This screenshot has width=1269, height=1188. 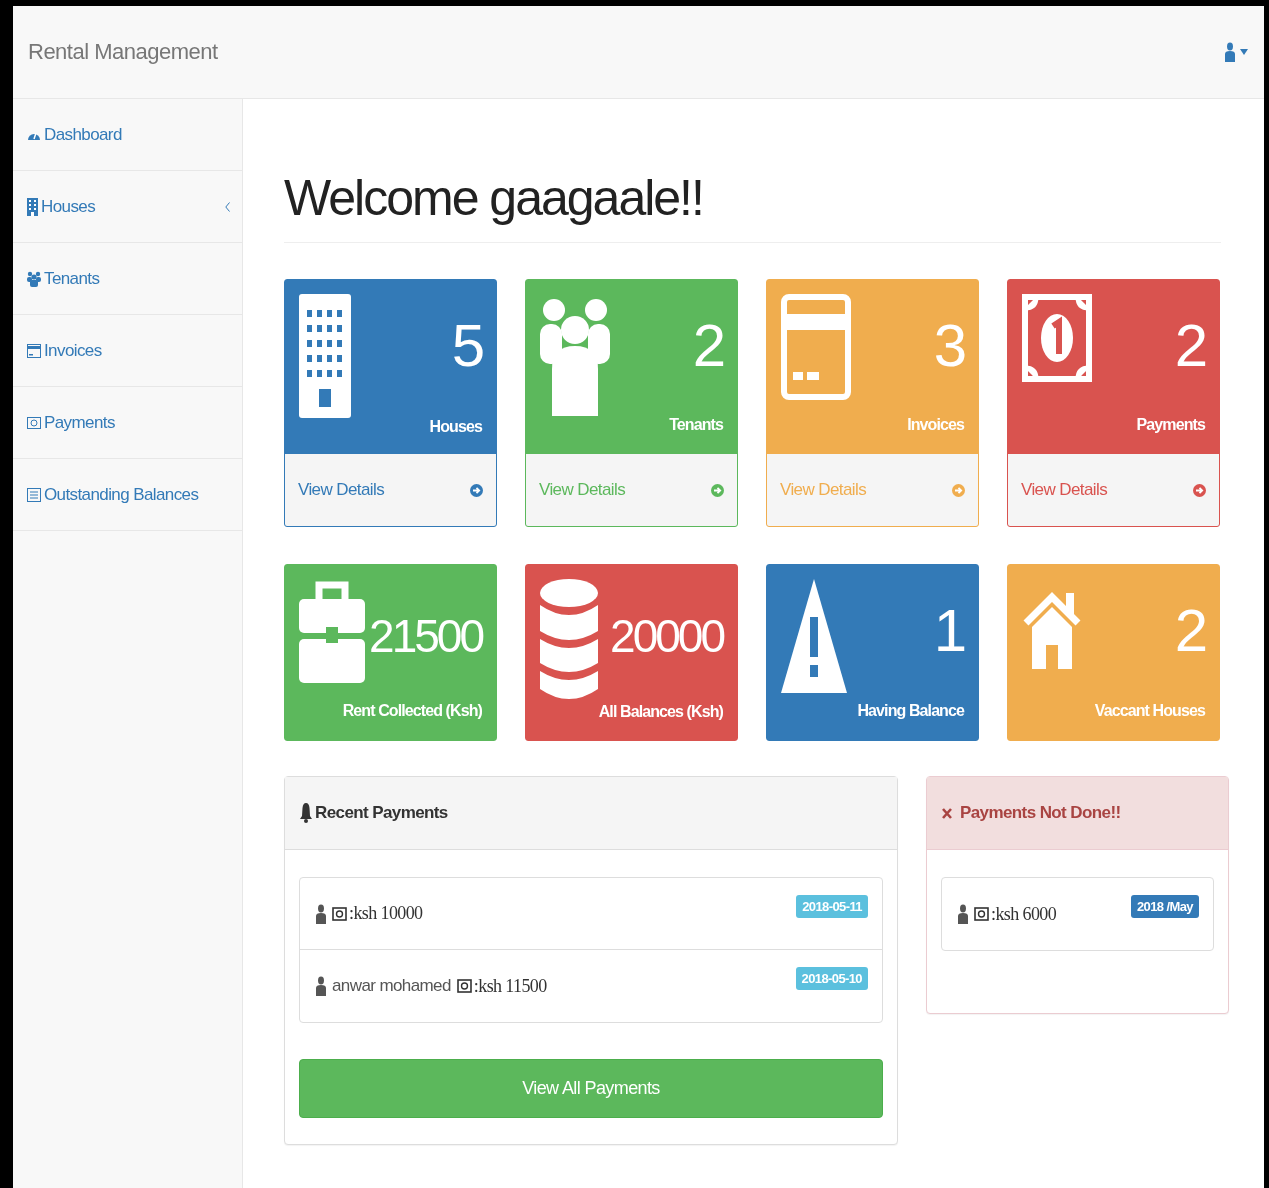 What do you see at coordinates (306, 813) in the screenshot?
I see `bell-icon` at bounding box center [306, 813].